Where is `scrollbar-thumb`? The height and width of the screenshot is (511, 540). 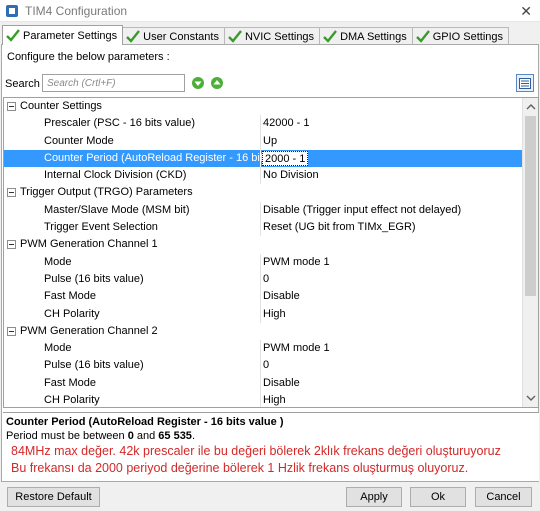 scrollbar-thumb is located at coordinates (530, 206).